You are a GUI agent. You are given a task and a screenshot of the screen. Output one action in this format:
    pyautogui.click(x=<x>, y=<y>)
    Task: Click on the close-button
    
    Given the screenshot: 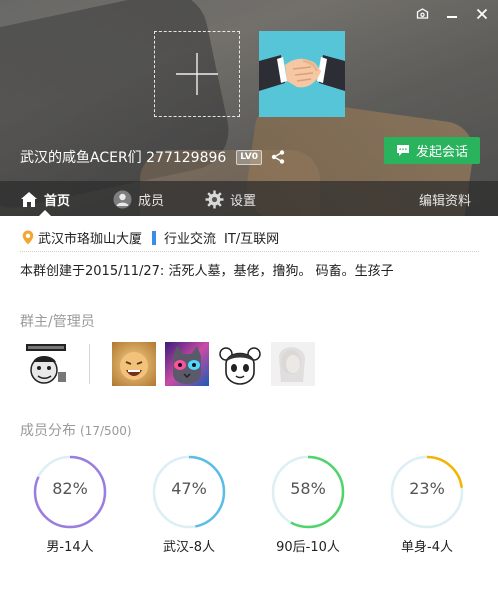 What is the action you would take?
    pyautogui.click(x=482, y=14)
    